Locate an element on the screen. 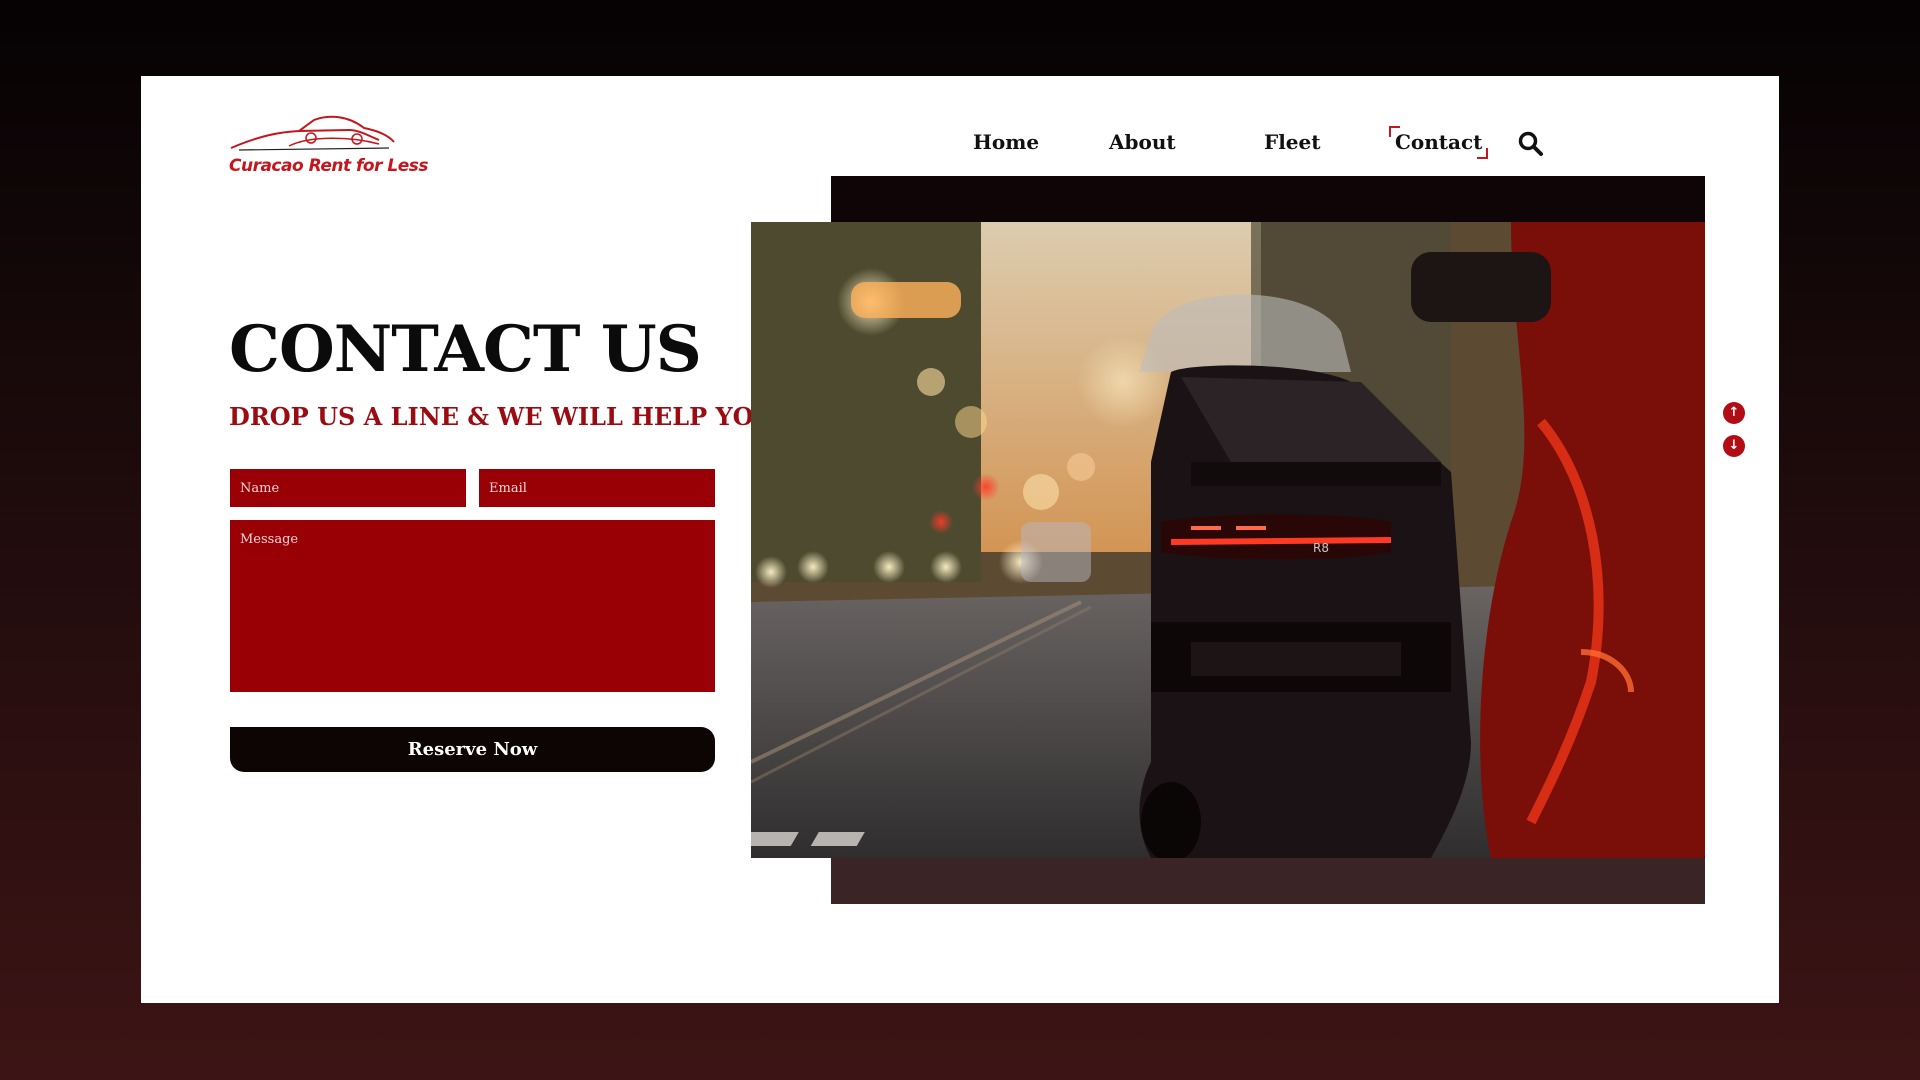 This screenshot has height=1080, width=1920. image-backdrop-top is located at coordinates (1268, 200).